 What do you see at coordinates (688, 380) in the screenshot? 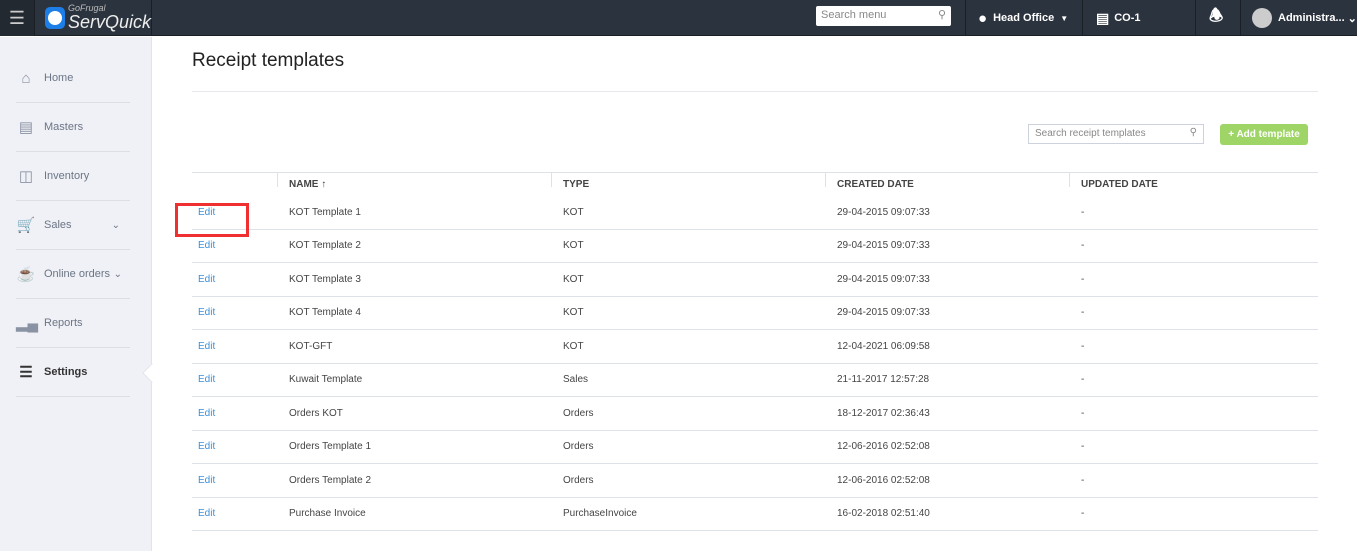
I see `type-cell: Sales` at bounding box center [688, 380].